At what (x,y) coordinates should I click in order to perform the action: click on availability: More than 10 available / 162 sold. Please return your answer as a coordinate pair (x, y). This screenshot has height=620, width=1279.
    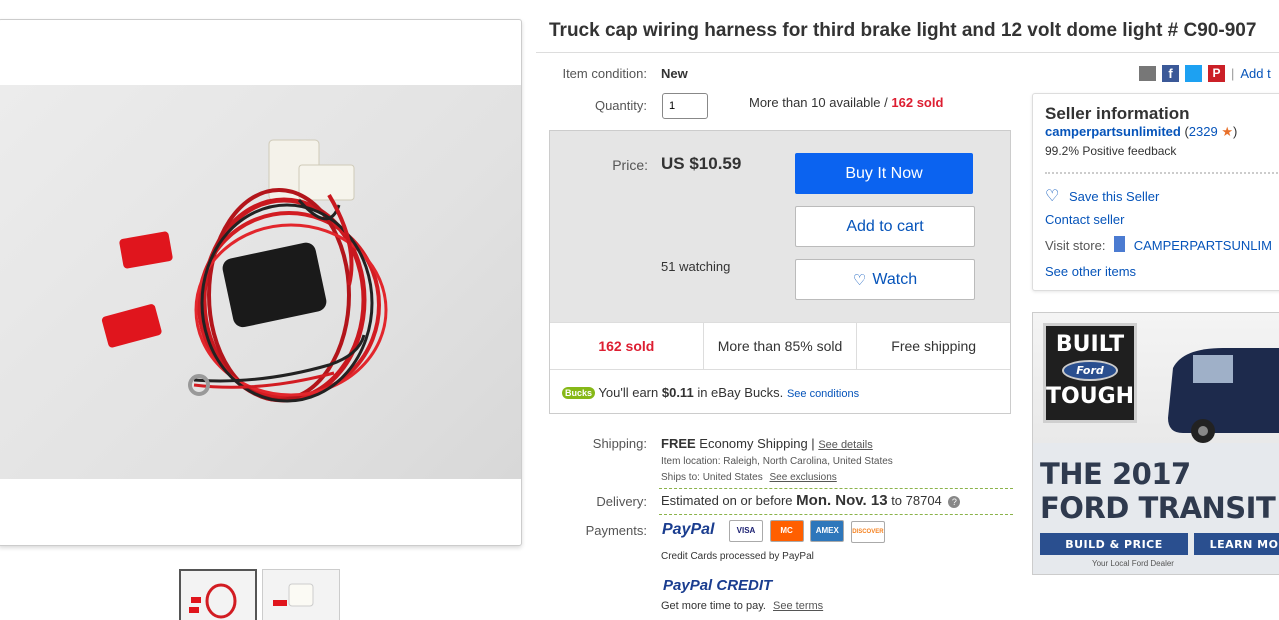
    Looking at the image, I should click on (846, 102).